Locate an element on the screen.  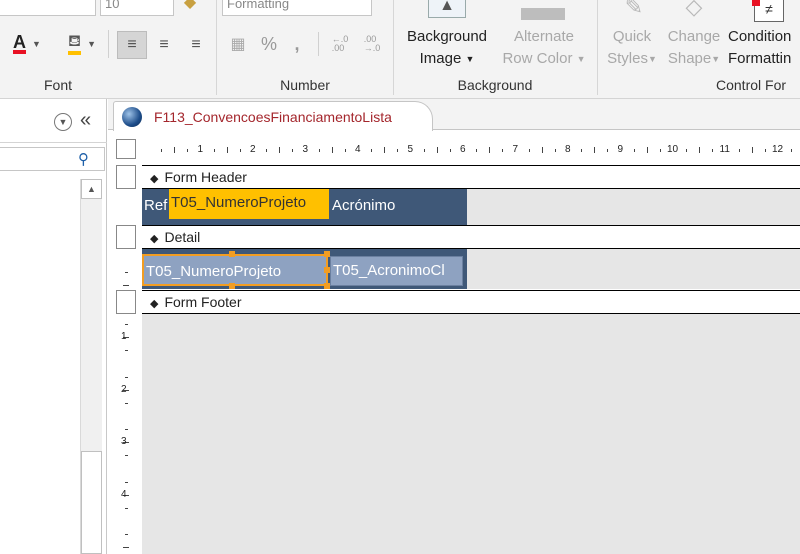
change-shape-label-2: Shape is located at coordinates (689, 58).